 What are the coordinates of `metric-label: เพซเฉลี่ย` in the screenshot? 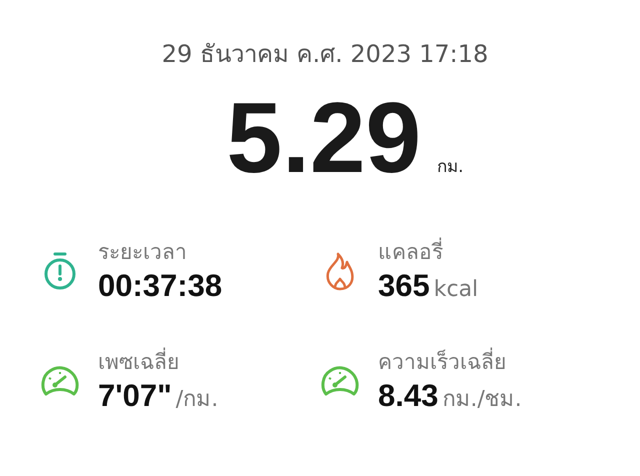 It's located at (158, 362).